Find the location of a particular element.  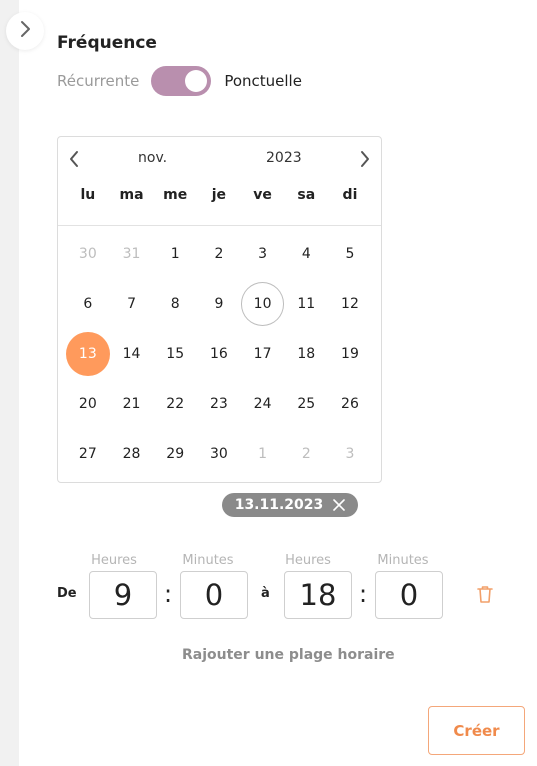

start-minutes-label: Minutes is located at coordinates (208, 560).